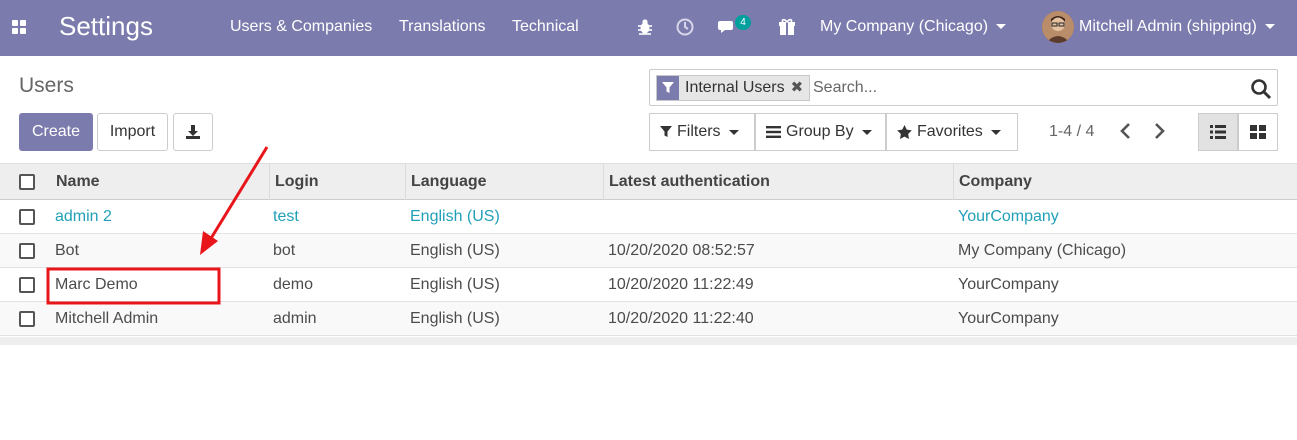  Describe the element at coordinates (545, 27) in the screenshot. I see `menu-technical: Technical` at that location.